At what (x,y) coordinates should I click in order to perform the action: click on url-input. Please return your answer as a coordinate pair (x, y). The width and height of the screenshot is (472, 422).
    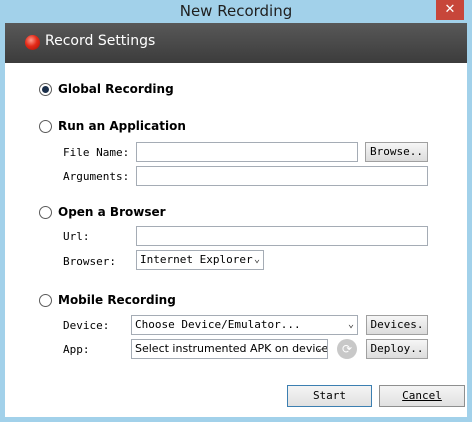
    Looking at the image, I should click on (282, 236).